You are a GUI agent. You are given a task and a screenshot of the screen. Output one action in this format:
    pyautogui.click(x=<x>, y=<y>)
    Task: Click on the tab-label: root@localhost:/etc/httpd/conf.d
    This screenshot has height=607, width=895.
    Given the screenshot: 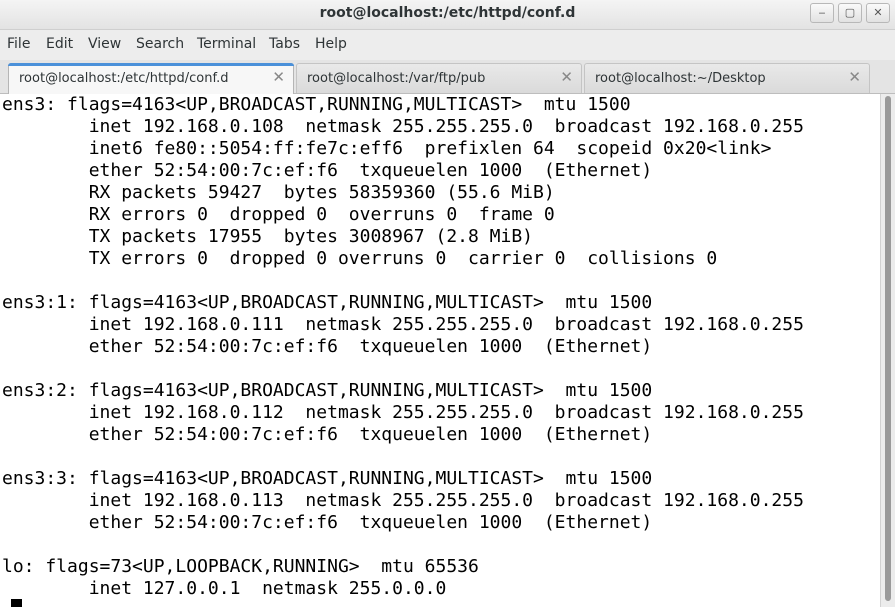 What is the action you would take?
    pyautogui.click(x=124, y=78)
    